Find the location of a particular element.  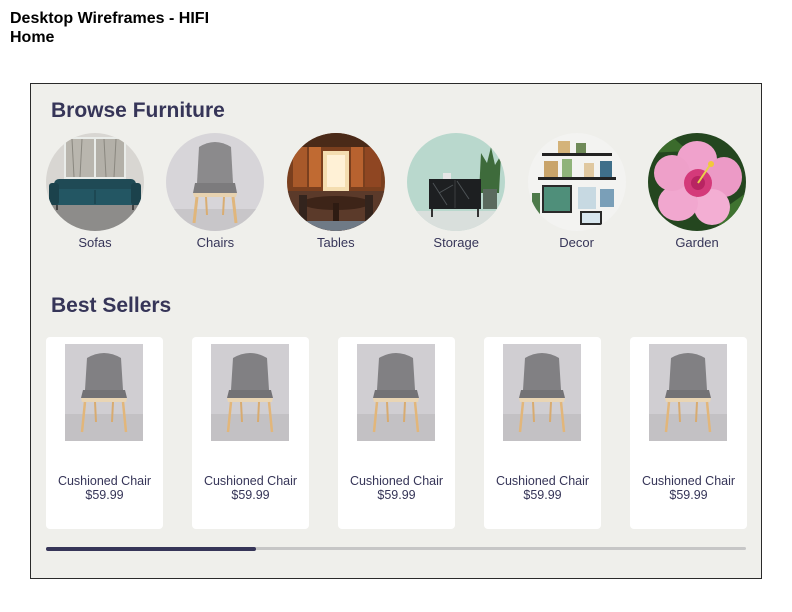

best-sellers-heading: Best Sellers is located at coordinates (111, 305).